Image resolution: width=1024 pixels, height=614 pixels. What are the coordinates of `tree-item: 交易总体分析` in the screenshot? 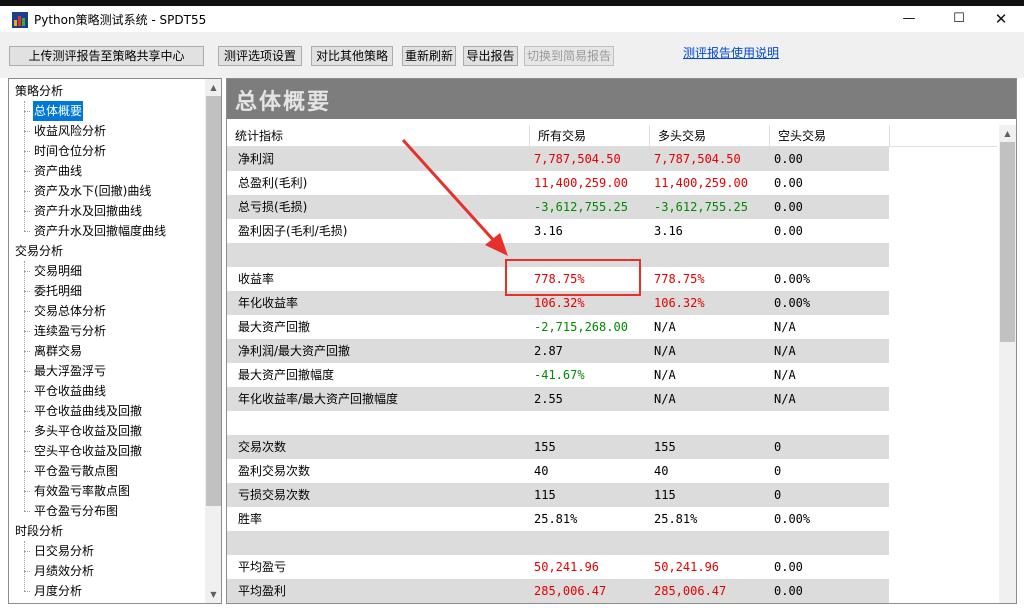 It's located at (70, 311).